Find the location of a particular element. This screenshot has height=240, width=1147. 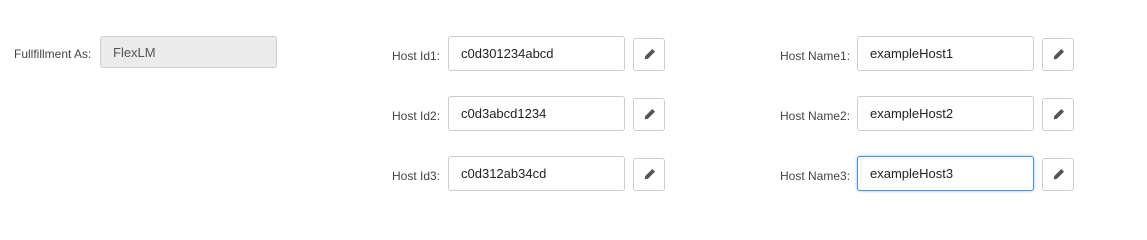

host-name1-label: Host Name1: is located at coordinates (815, 56).